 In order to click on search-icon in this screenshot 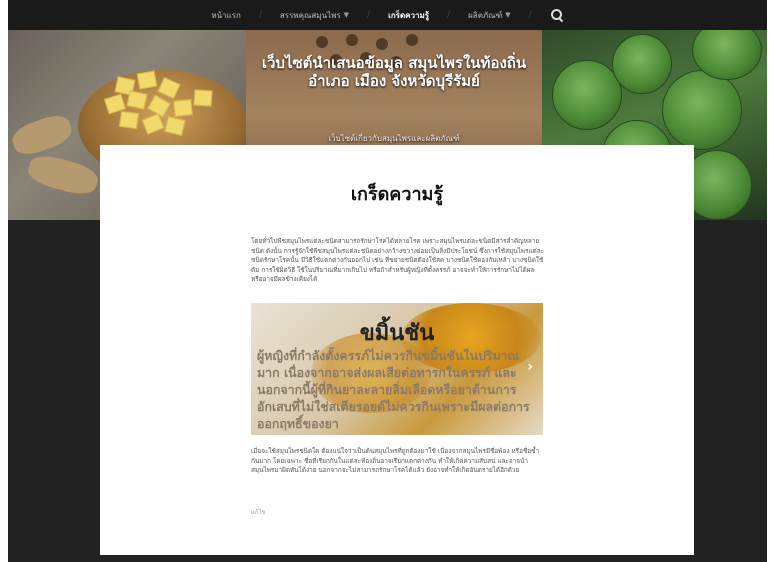, I will do `click(557, 15)`.